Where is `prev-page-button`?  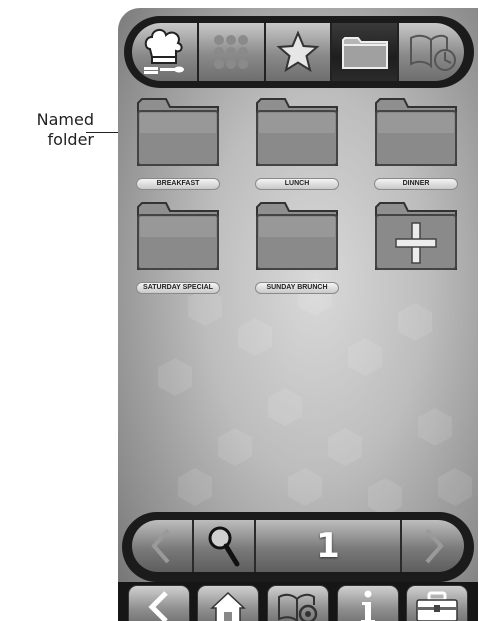 prev-page-button is located at coordinates (163, 546).